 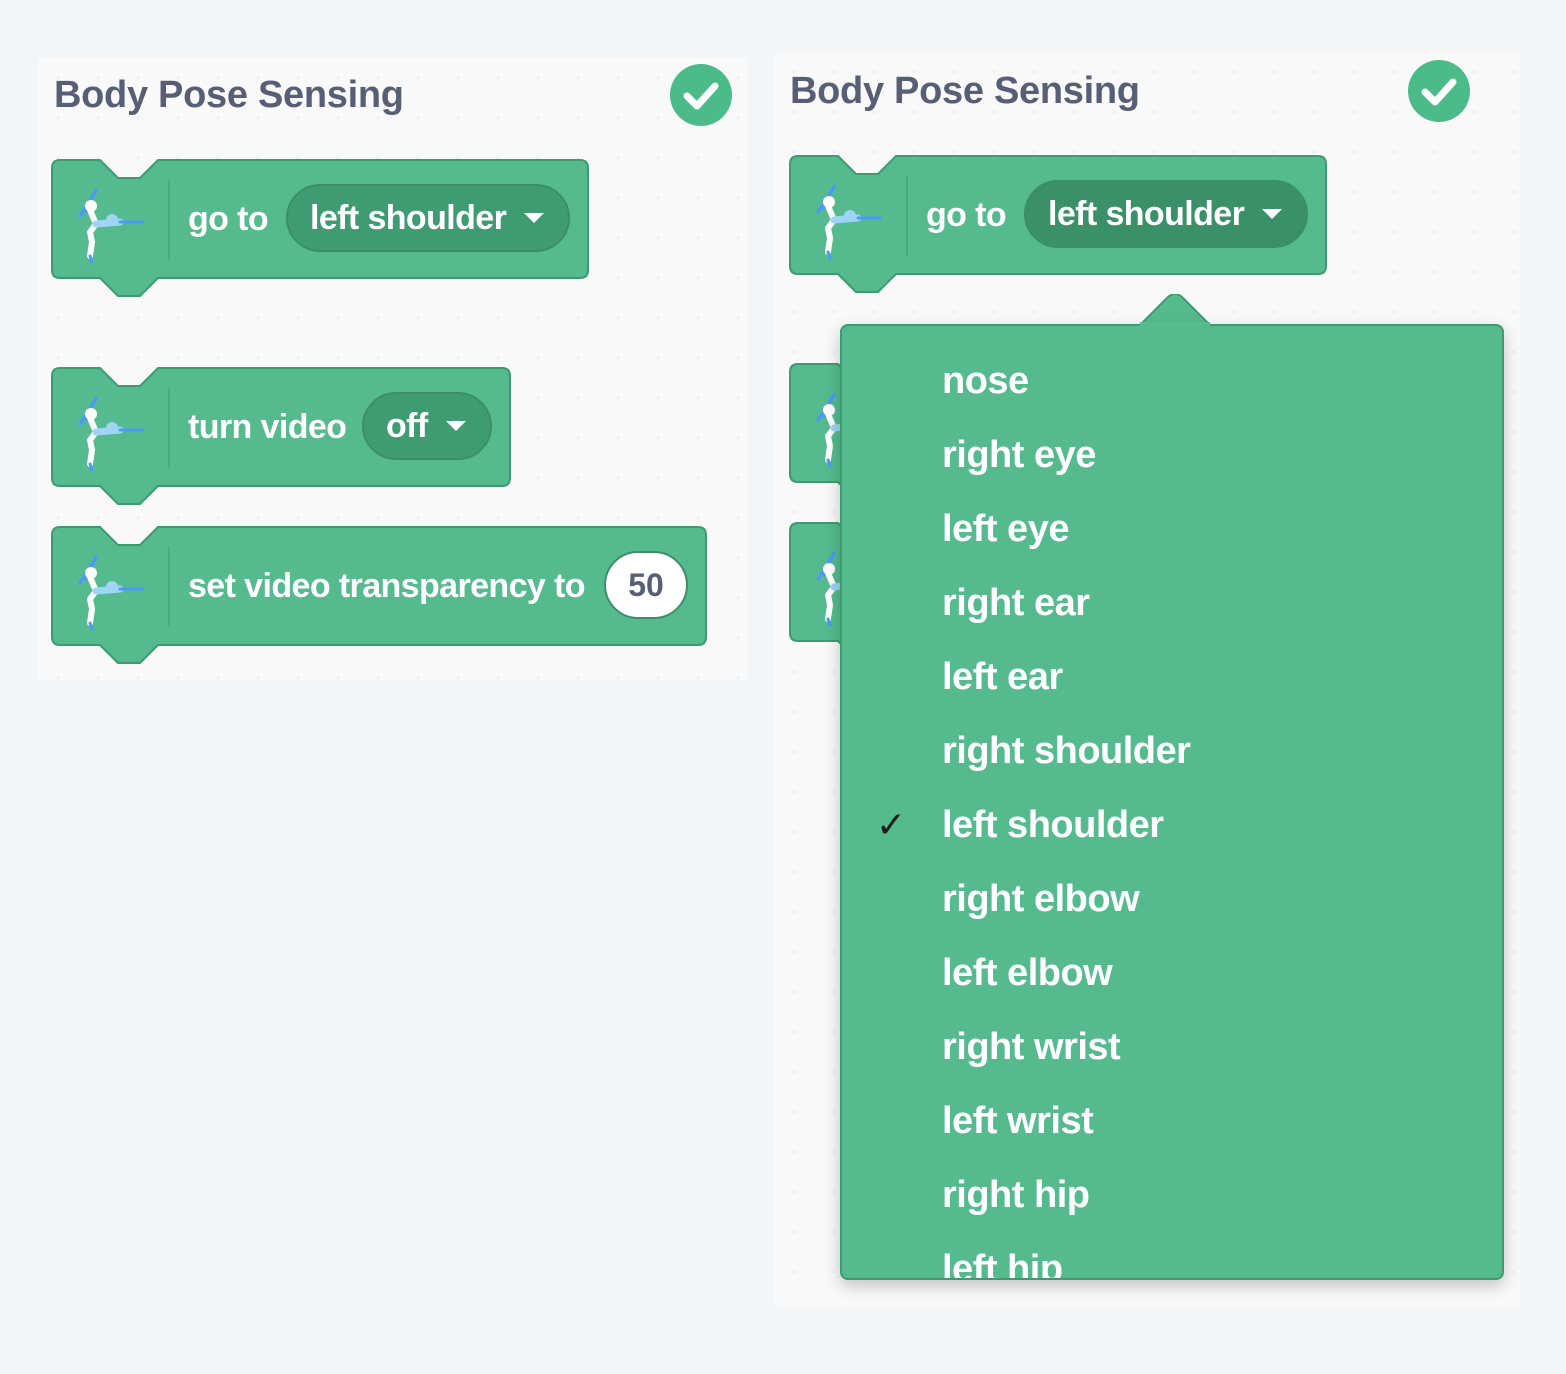 I want to click on dropdown-item: left elbow, so click(x=1027, y=973).